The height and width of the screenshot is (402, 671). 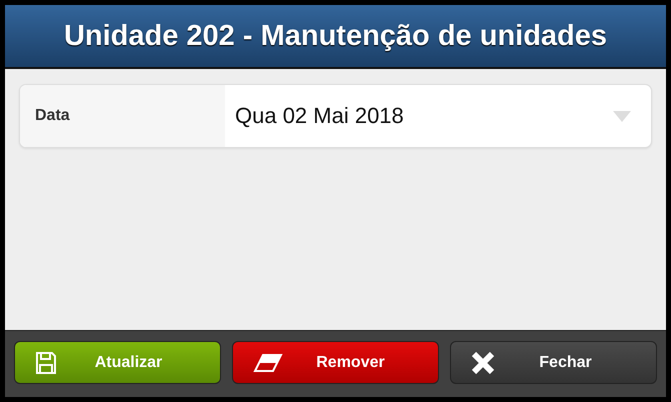 What do you see at coordinates (268, 362) in the screenshot?
I see `eraser-icon` at bounding box center [268, 362].